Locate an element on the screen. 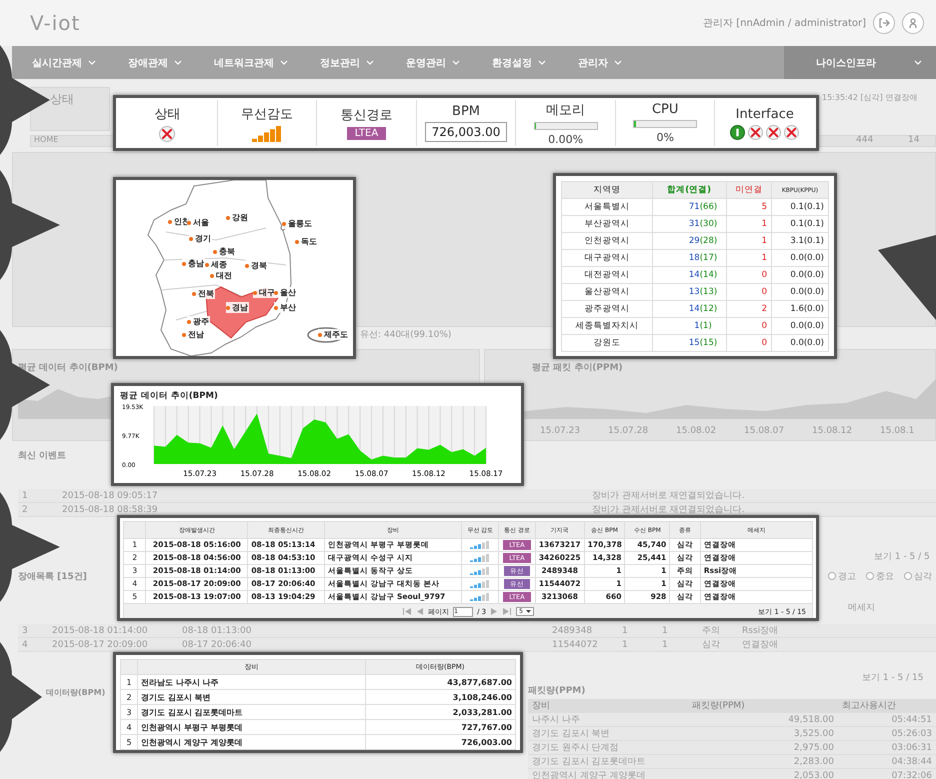 The image size is (936, 779). map-label: 강원 is located at coordinates (237, 217).